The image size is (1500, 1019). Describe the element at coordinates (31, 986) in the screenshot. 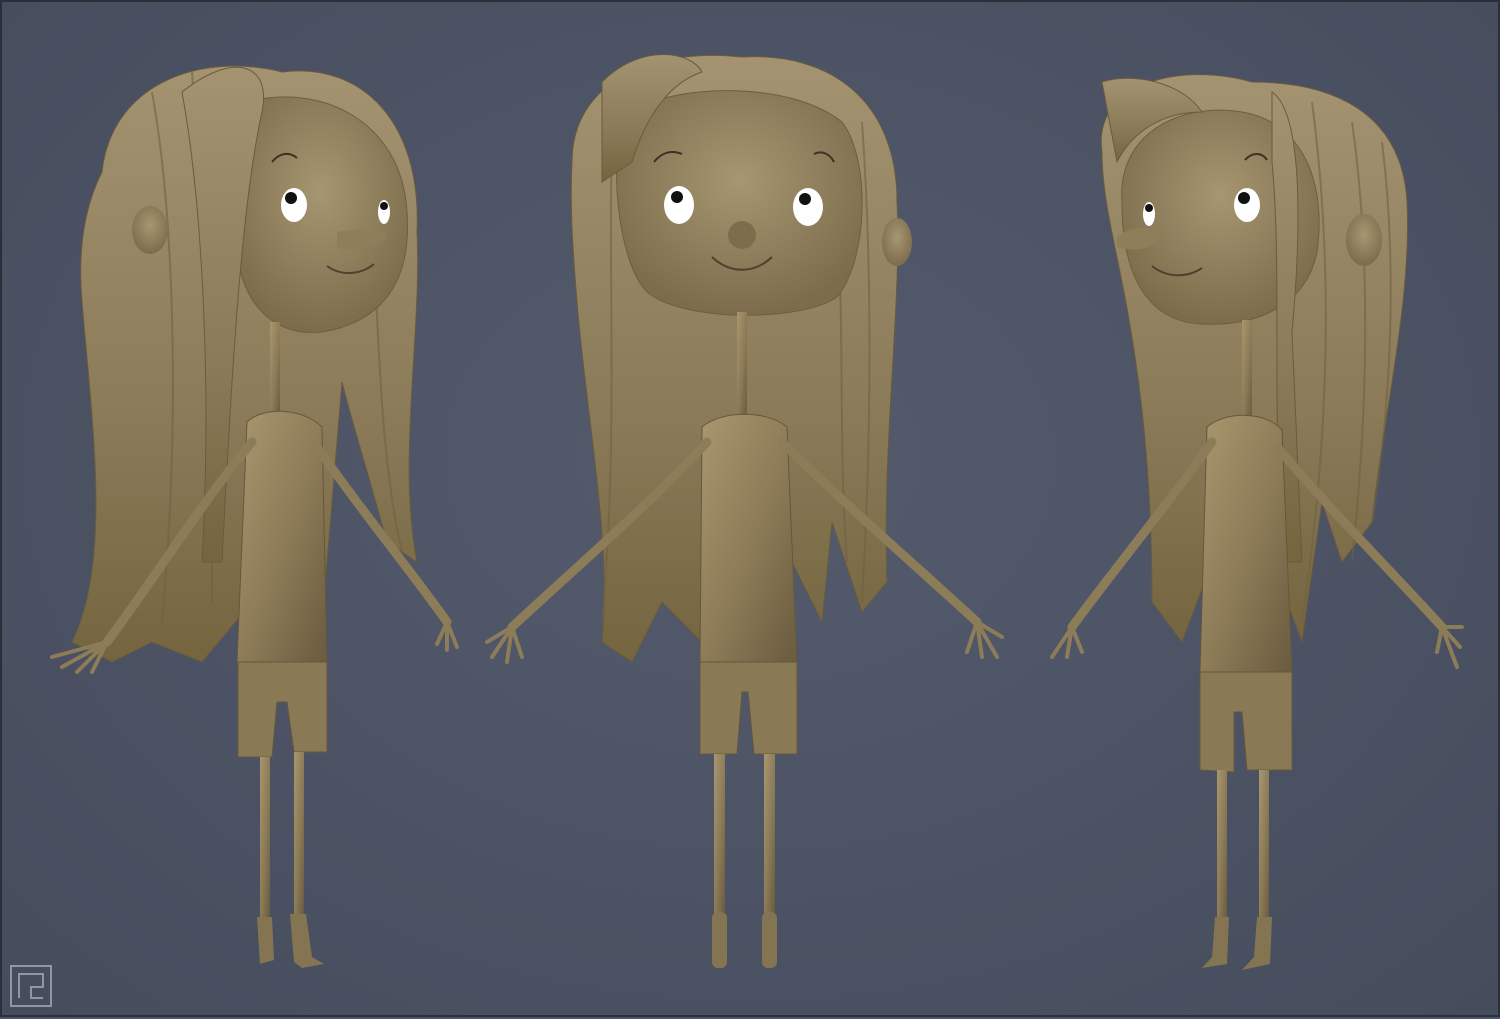

I see `studio-logo-icon` at that location.